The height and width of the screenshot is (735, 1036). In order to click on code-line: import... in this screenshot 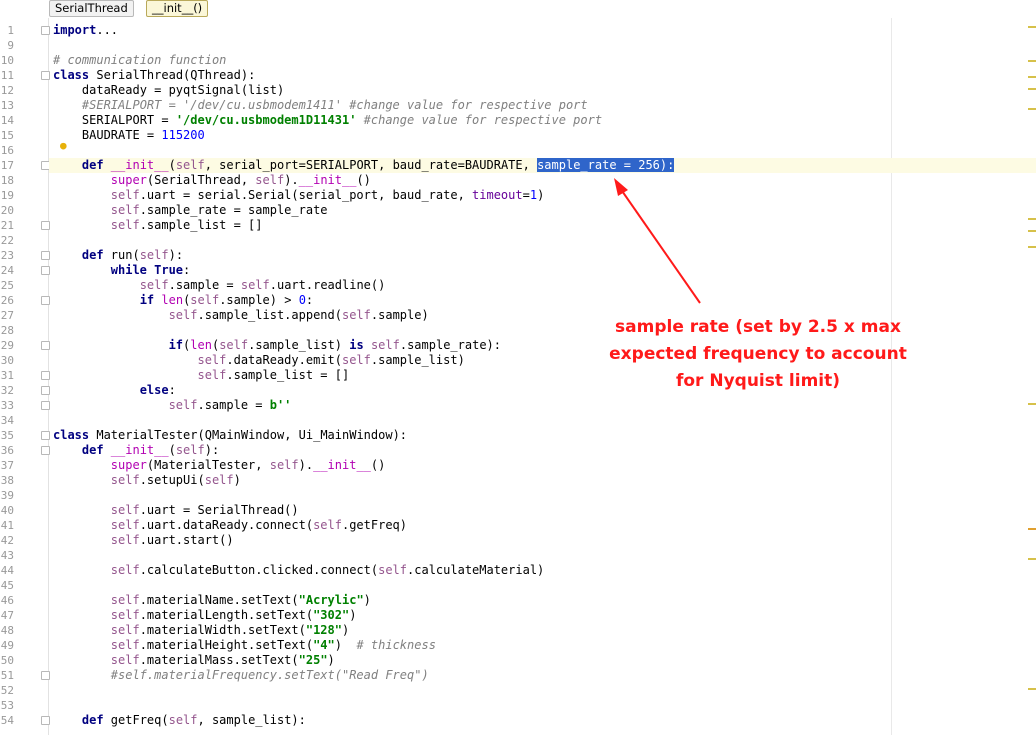, I will do `click(542, 30)`.